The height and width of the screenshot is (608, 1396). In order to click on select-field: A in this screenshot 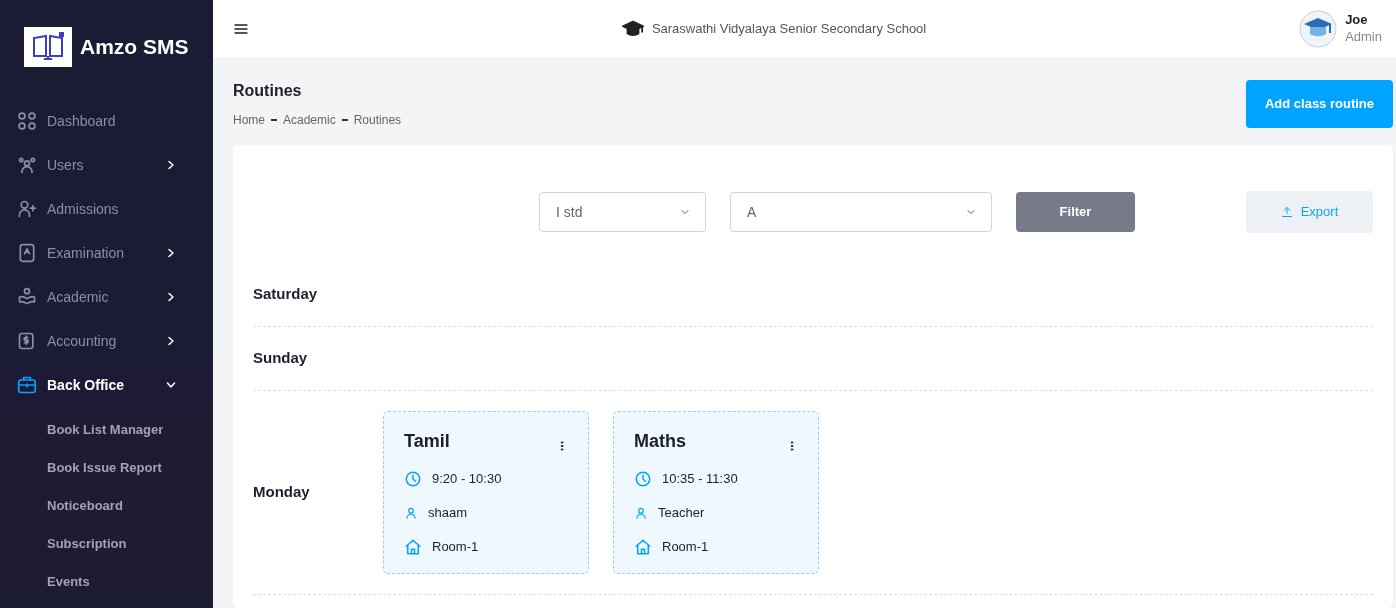, I will do `click(861, 212)`.